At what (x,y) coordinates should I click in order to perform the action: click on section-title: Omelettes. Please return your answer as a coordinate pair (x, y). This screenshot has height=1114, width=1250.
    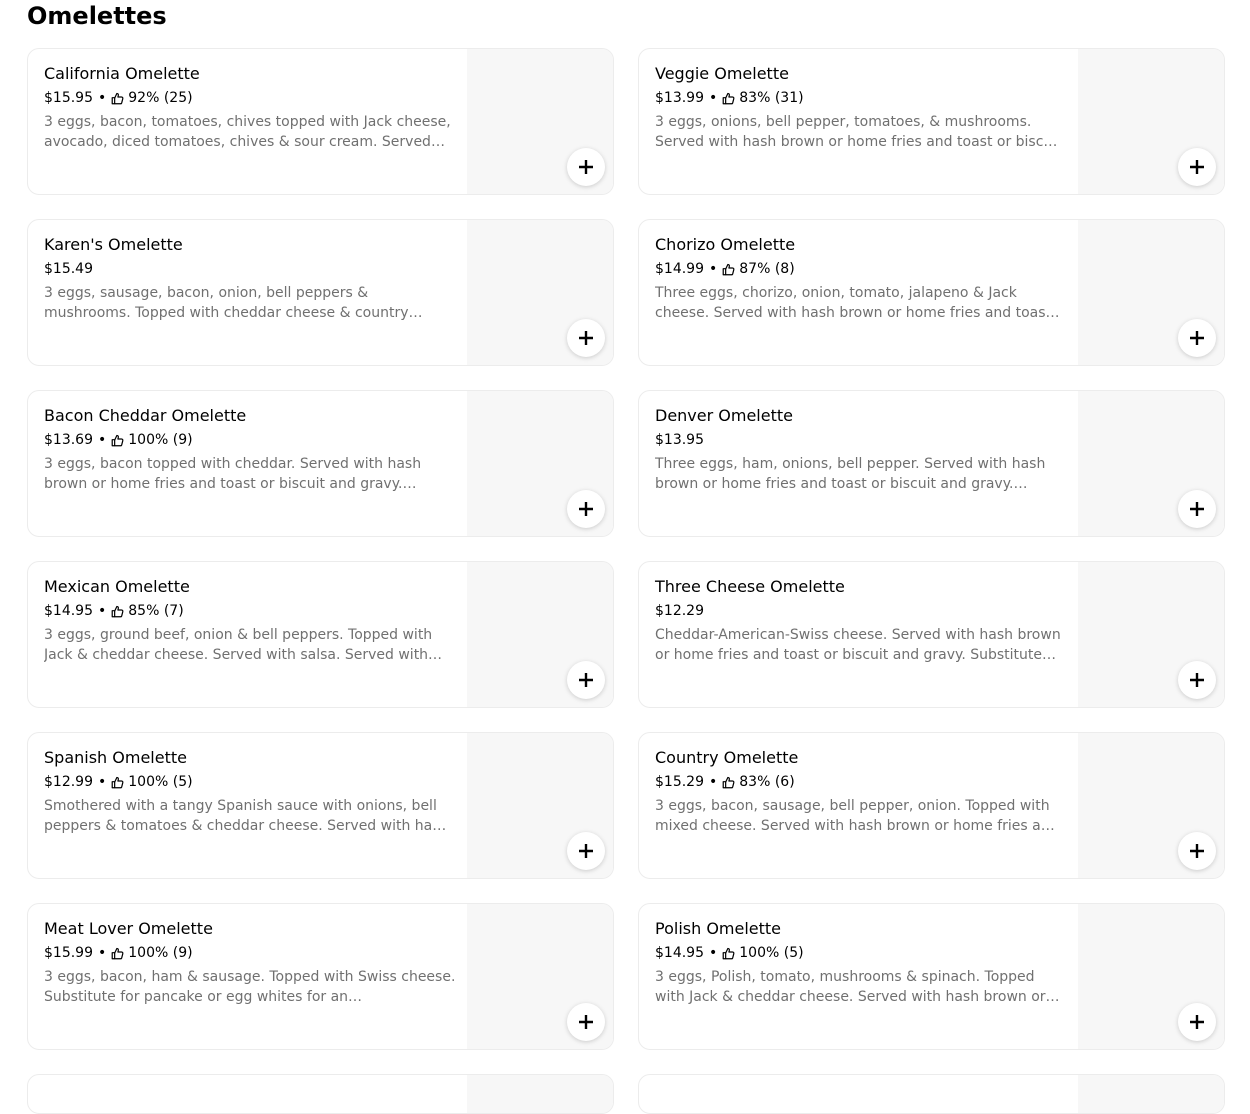
    Looking at the image, I should click on (97, 16).